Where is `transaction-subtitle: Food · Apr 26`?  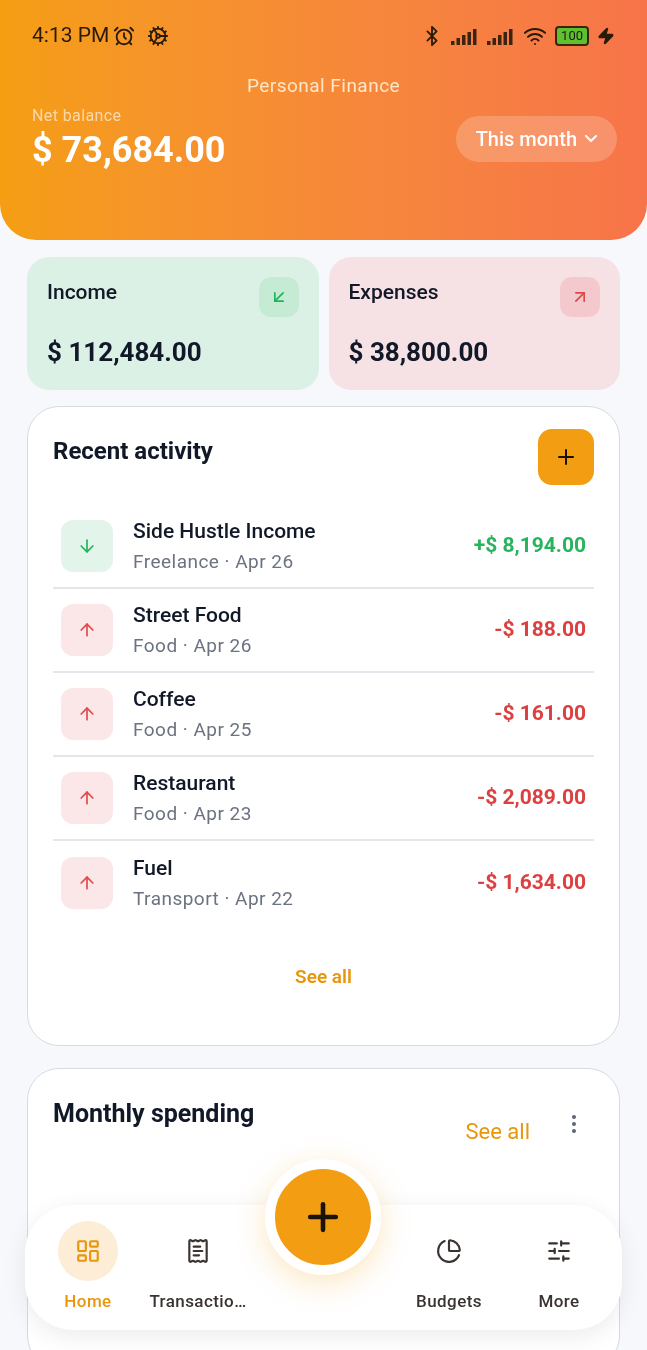
transaction-subtitle: Food · Apr 26 is located at coordinates (193, 645).